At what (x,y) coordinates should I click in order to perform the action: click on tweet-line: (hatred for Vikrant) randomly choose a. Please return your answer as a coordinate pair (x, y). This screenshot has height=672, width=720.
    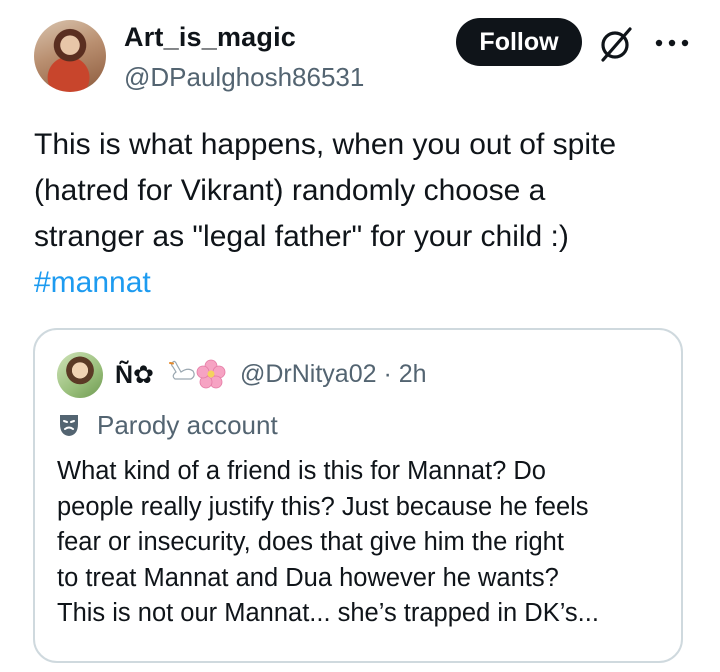
    Looking at the image, I should click on (290, 190).